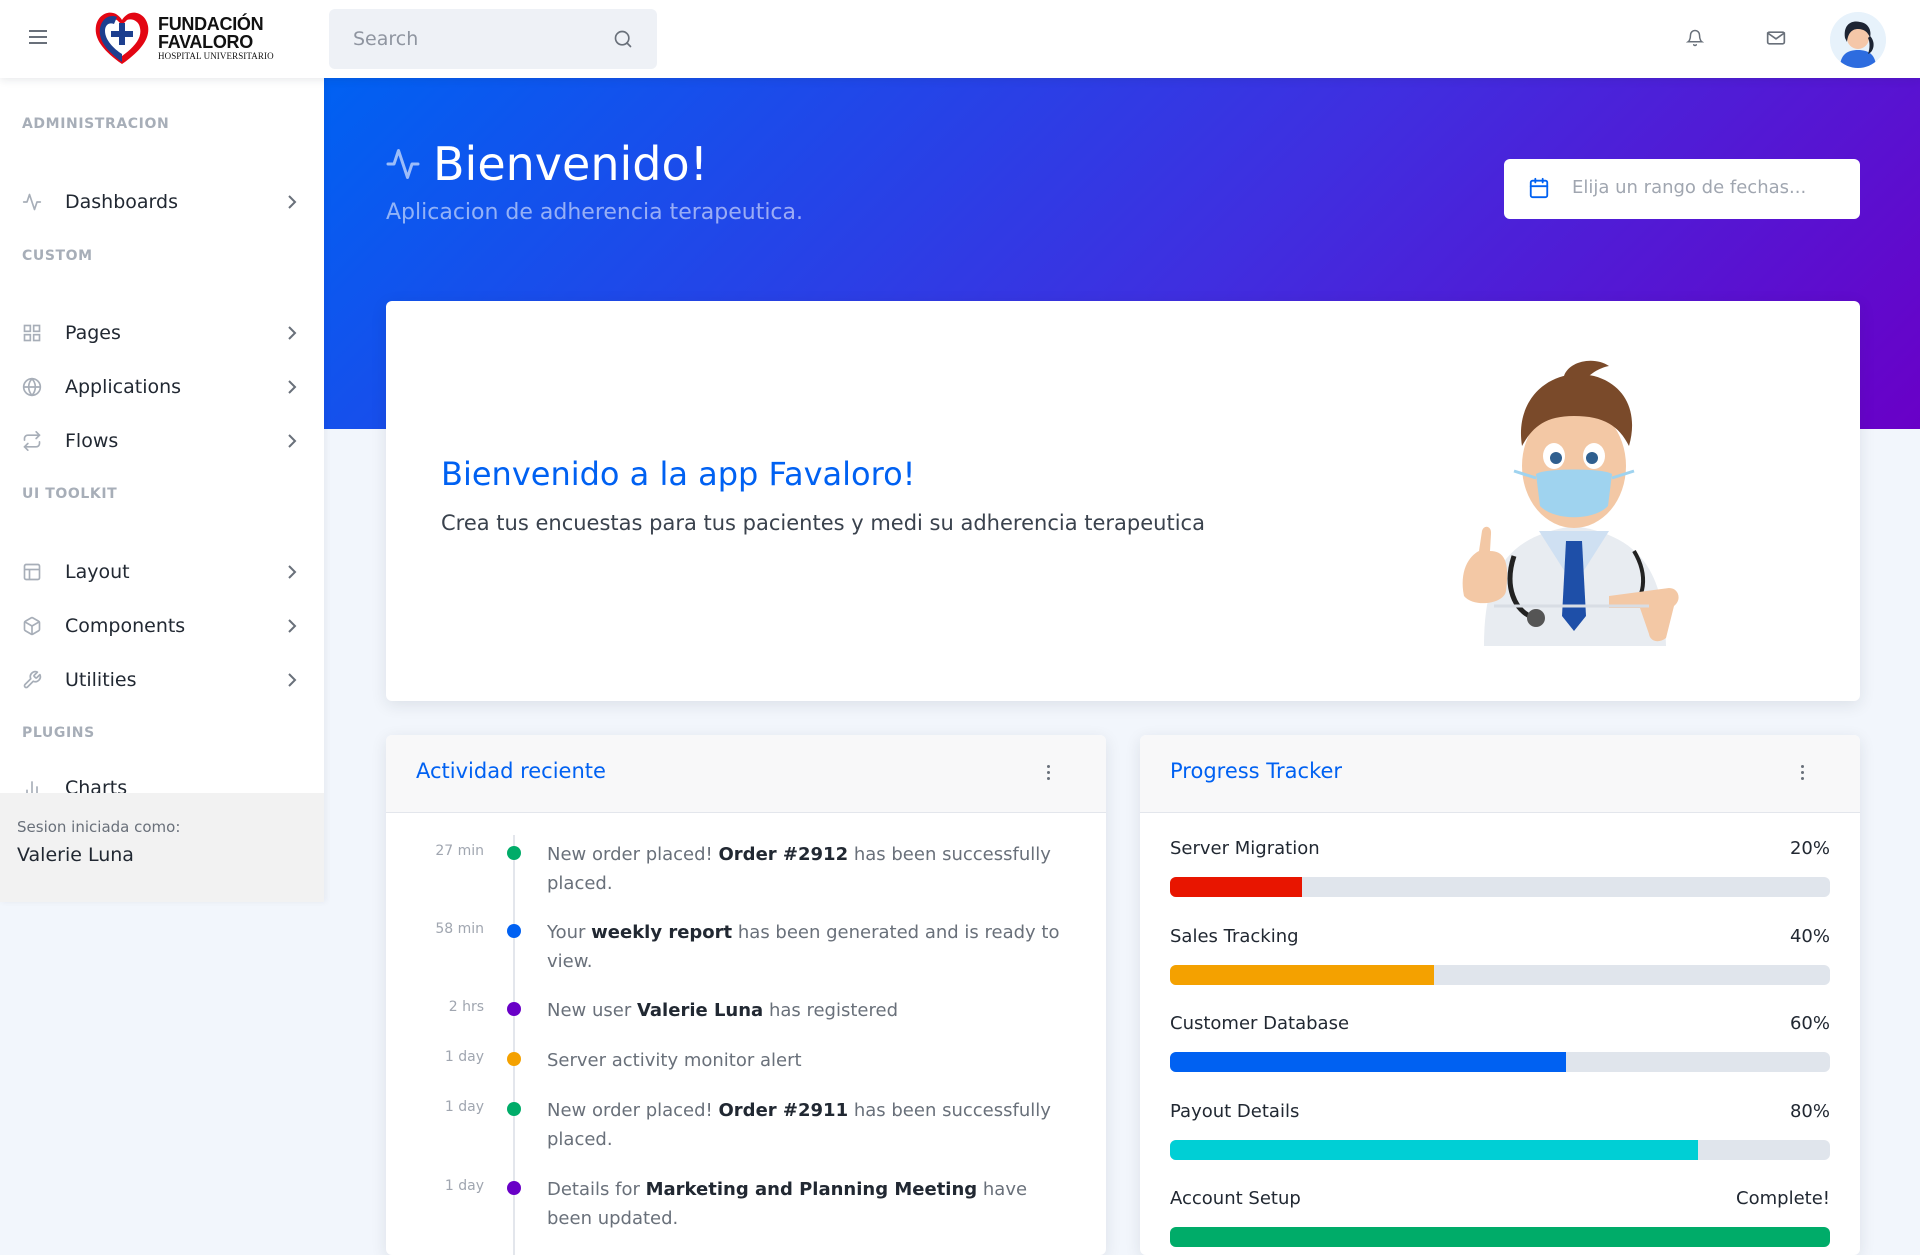 The width and height of the screenshot is (1920, 1255). What do you see at coordinates (661, 932) in the screenshot?
I see `timeline-link: weekly report` at bounding box center [661, 932].